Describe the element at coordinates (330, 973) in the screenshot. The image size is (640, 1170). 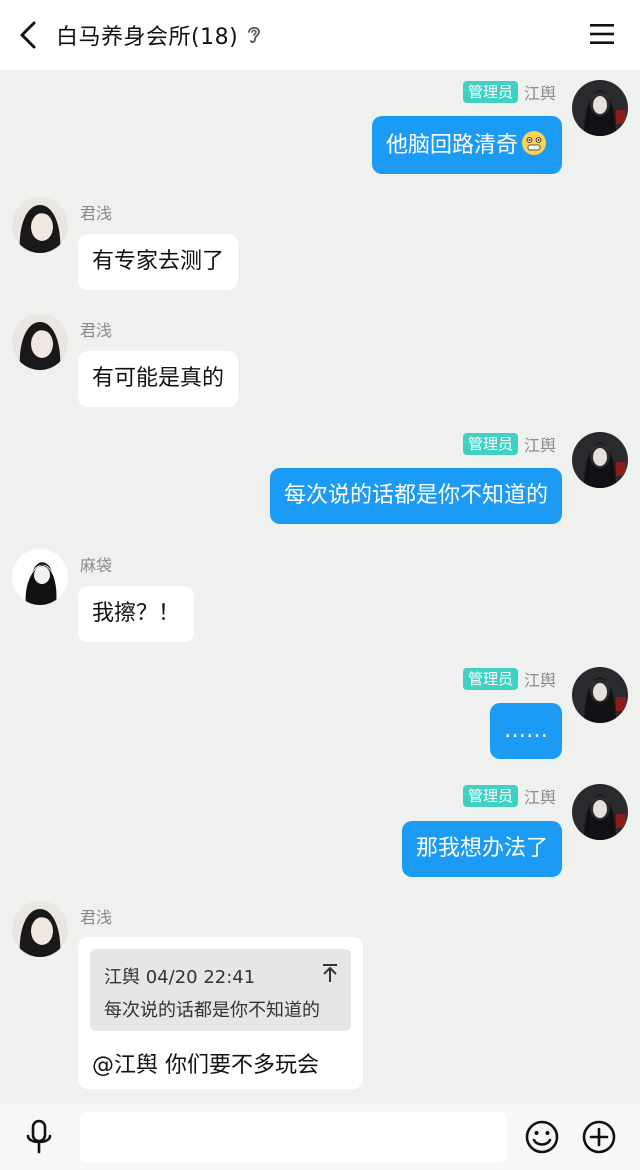
I see `jump-to-original-icon` at that location.